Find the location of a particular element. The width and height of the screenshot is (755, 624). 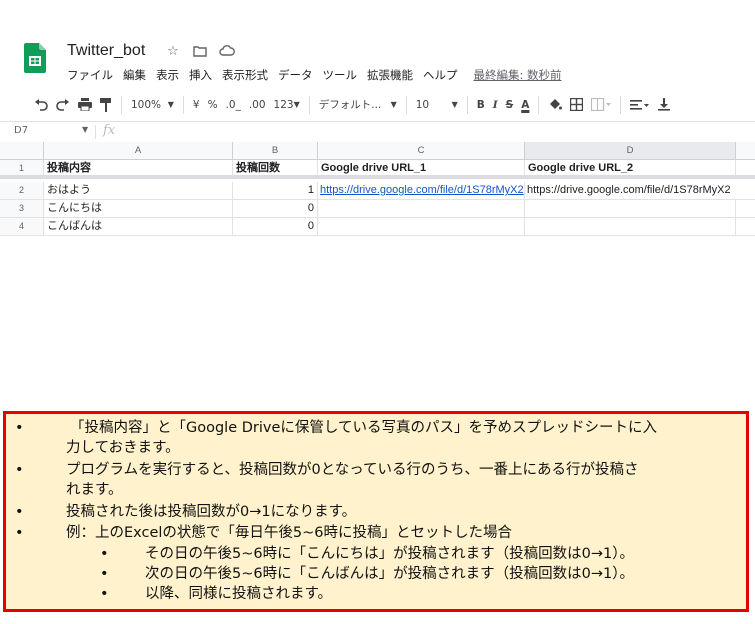

menu-tools: ツール is located at coordinates (340, 75).